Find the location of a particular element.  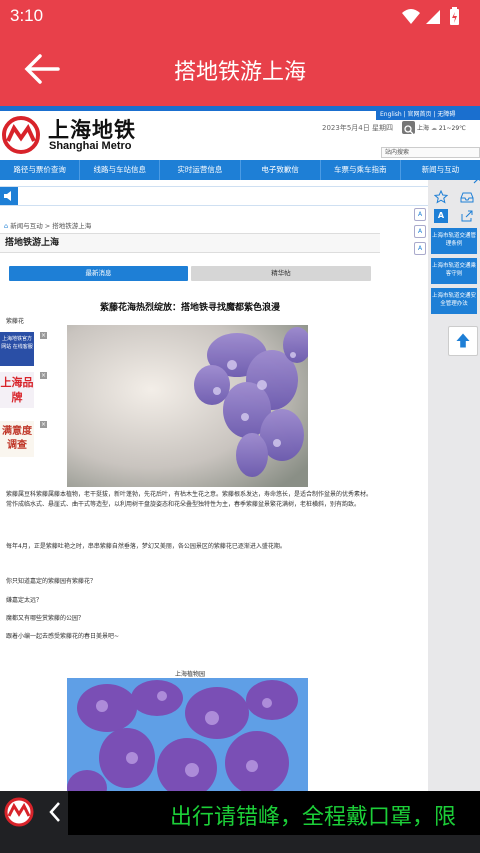

nav-item-route: 路径与票价查询 is located at coordinates (40, 170).